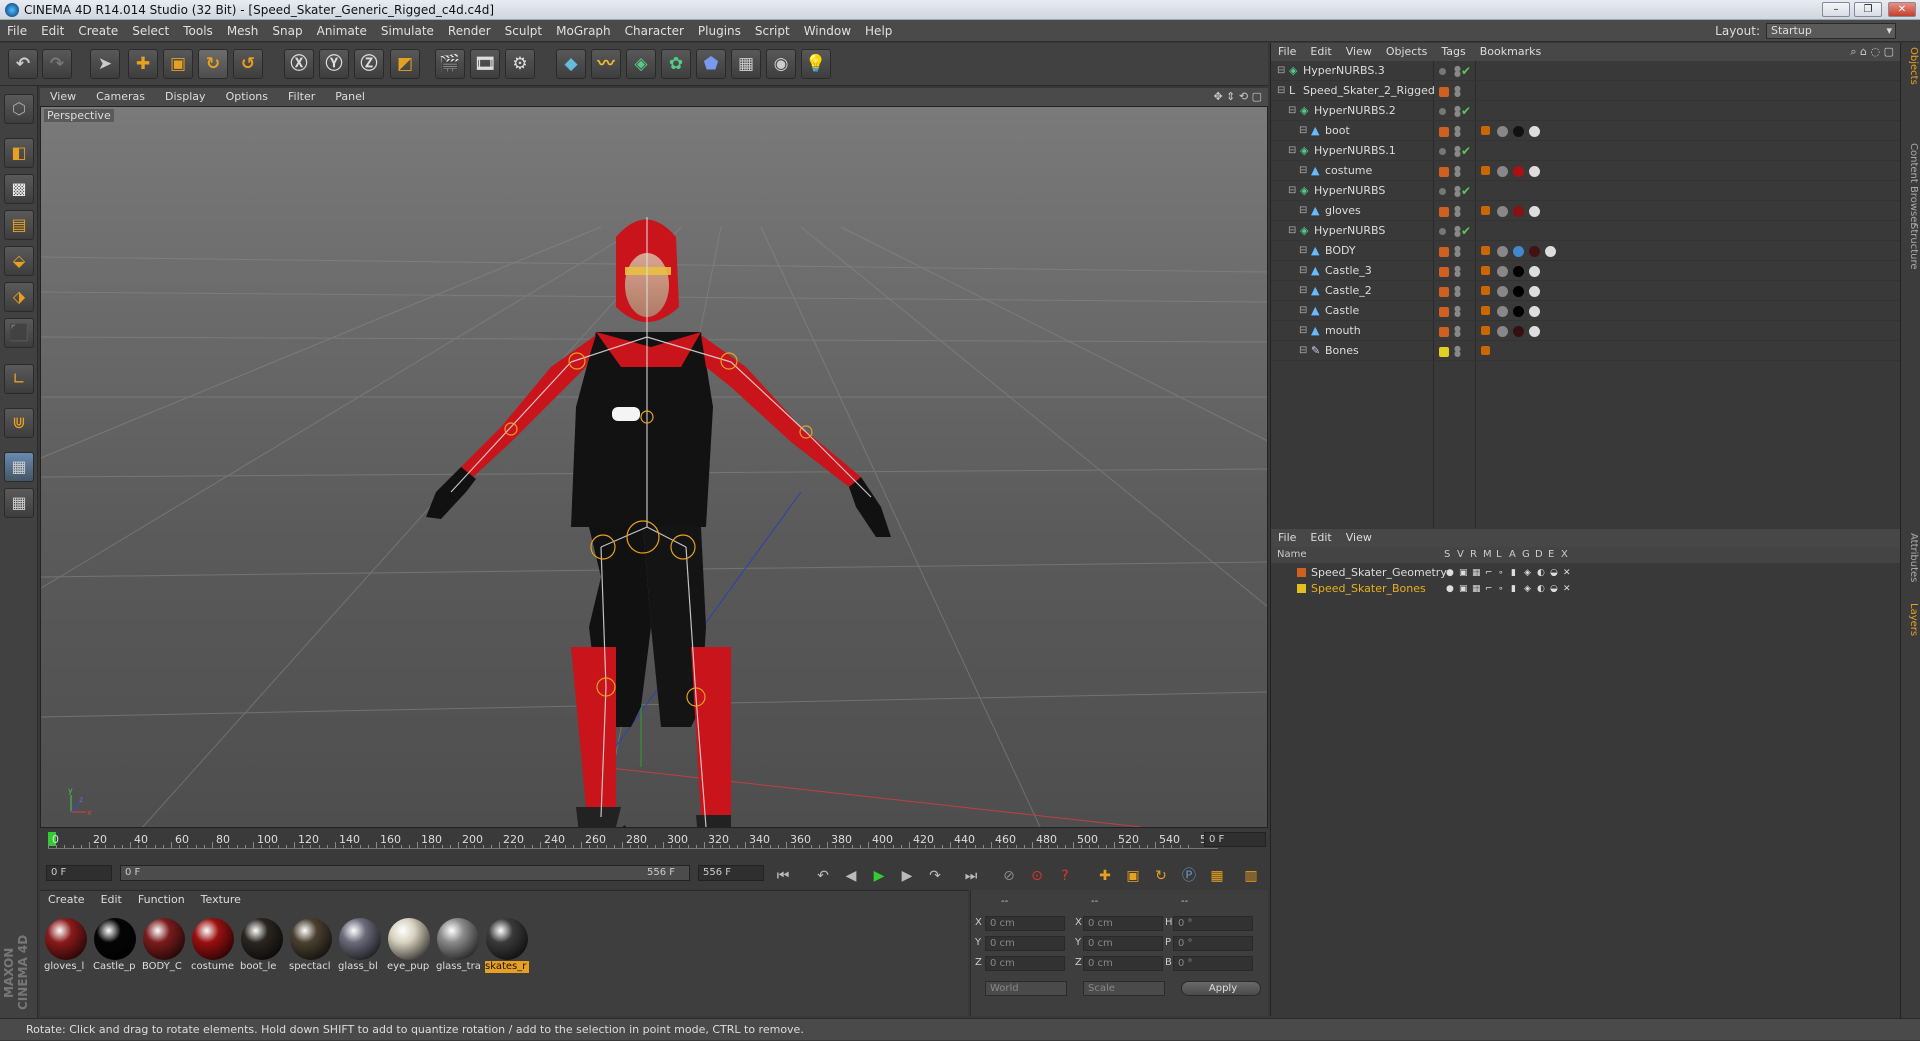  What do you see at coordinates (1527, 589) in the screenshot?
I see `layer-flag-icon: ◈` at bounding box center [1527, 589].